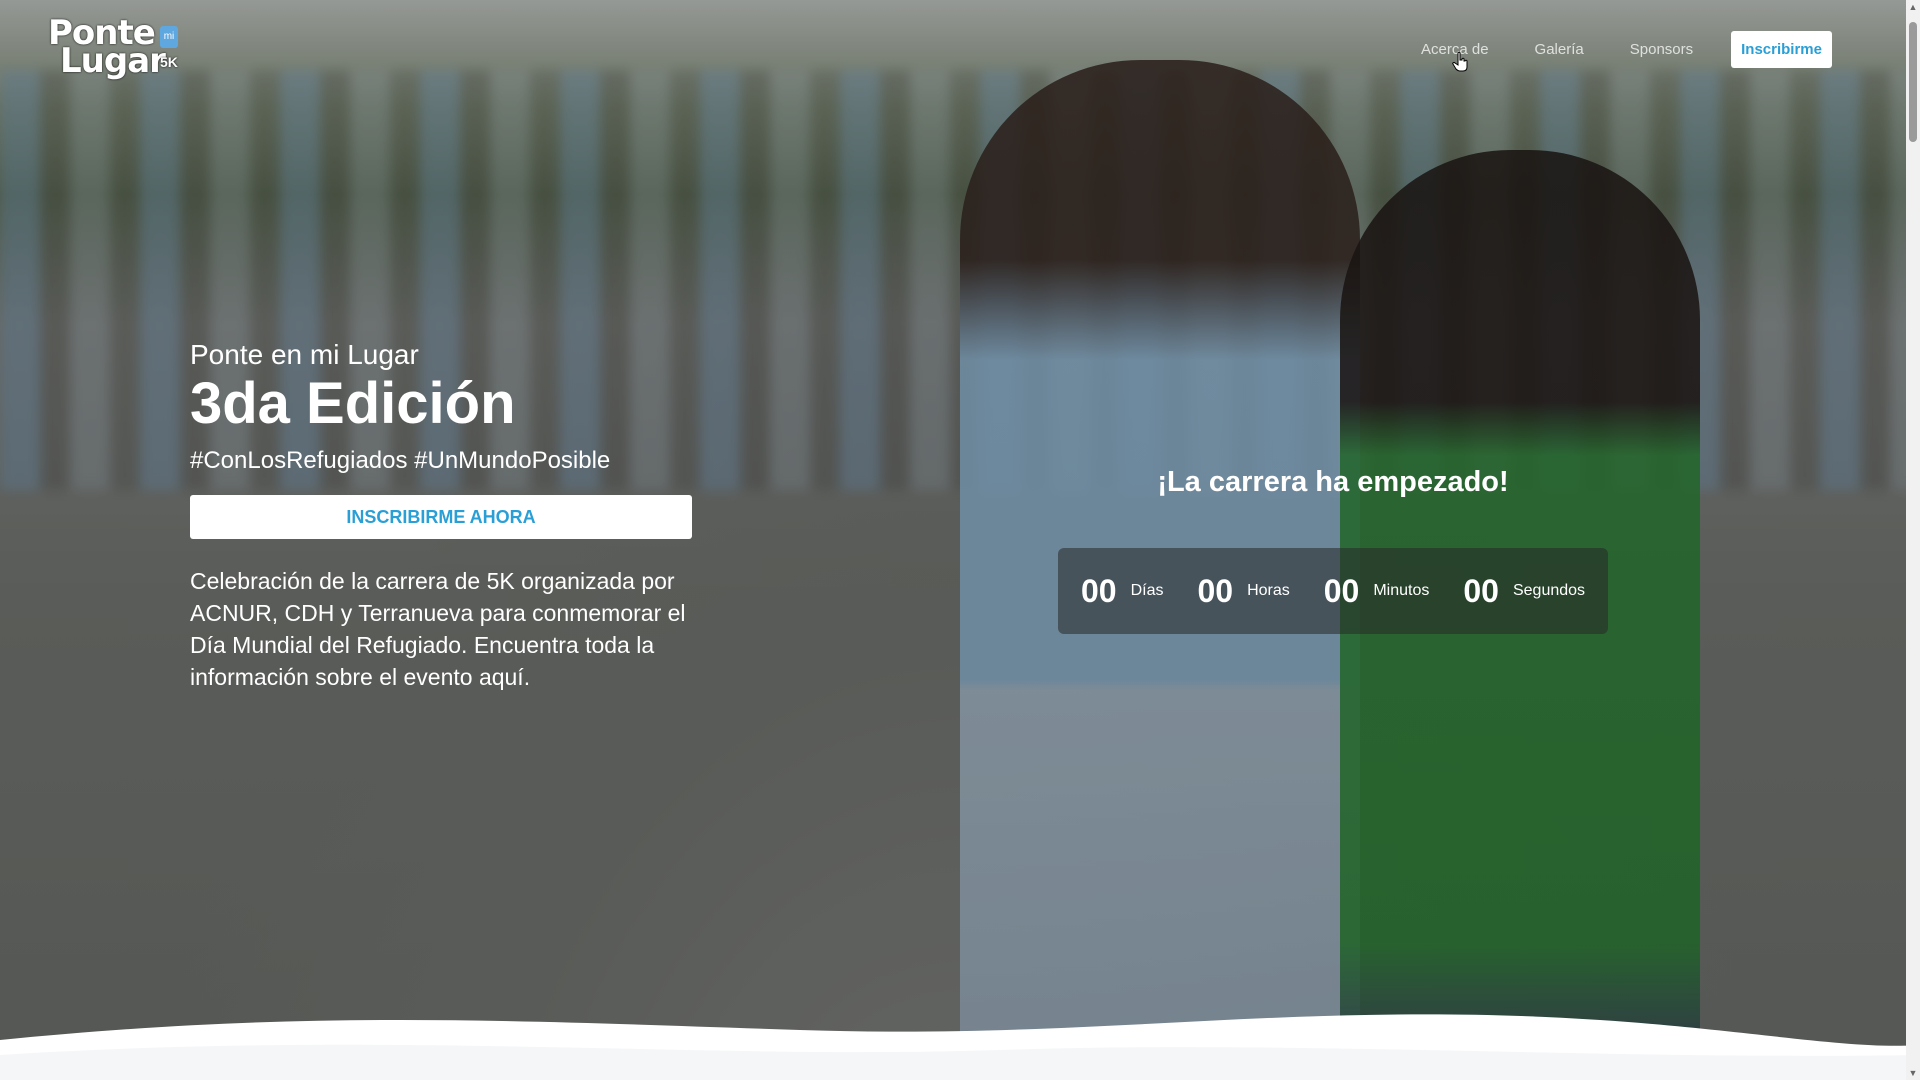  I want to click on countdown-panel: 00 Días 00 Horas 00 Minutos 00 Segundos, so click(1333, 591).